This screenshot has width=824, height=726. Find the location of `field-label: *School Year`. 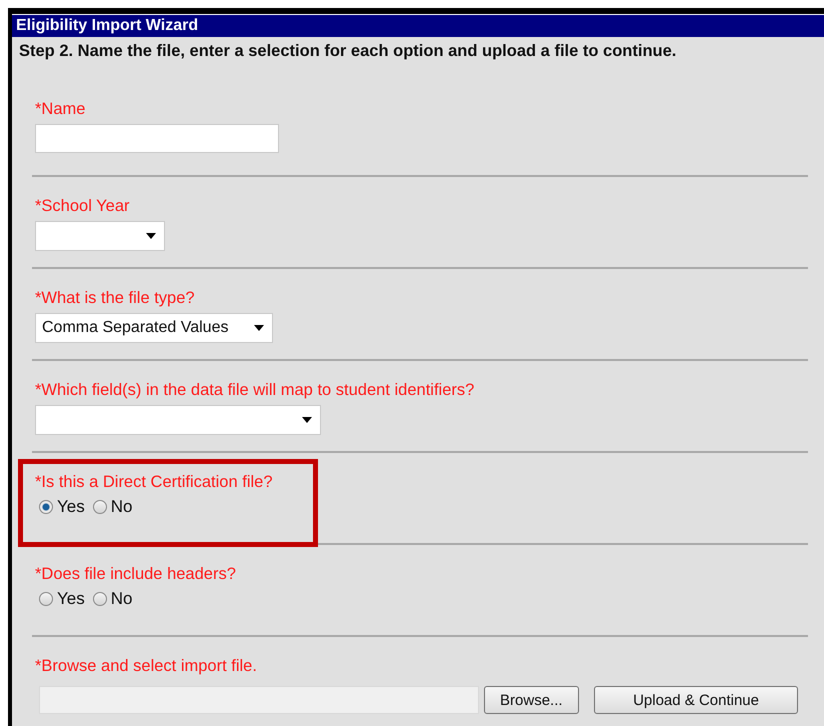

field-label: *School Year is located at coordinates (82, 206).